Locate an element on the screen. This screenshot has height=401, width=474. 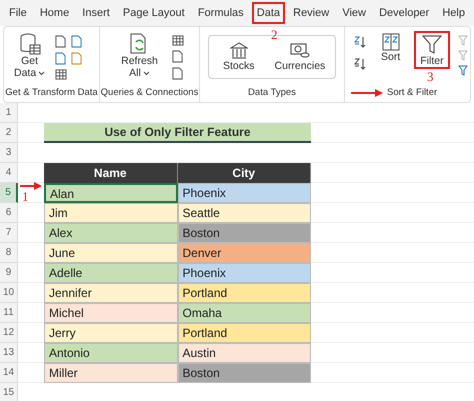
table-cell: Jerry is located at coordinates (111, 333).